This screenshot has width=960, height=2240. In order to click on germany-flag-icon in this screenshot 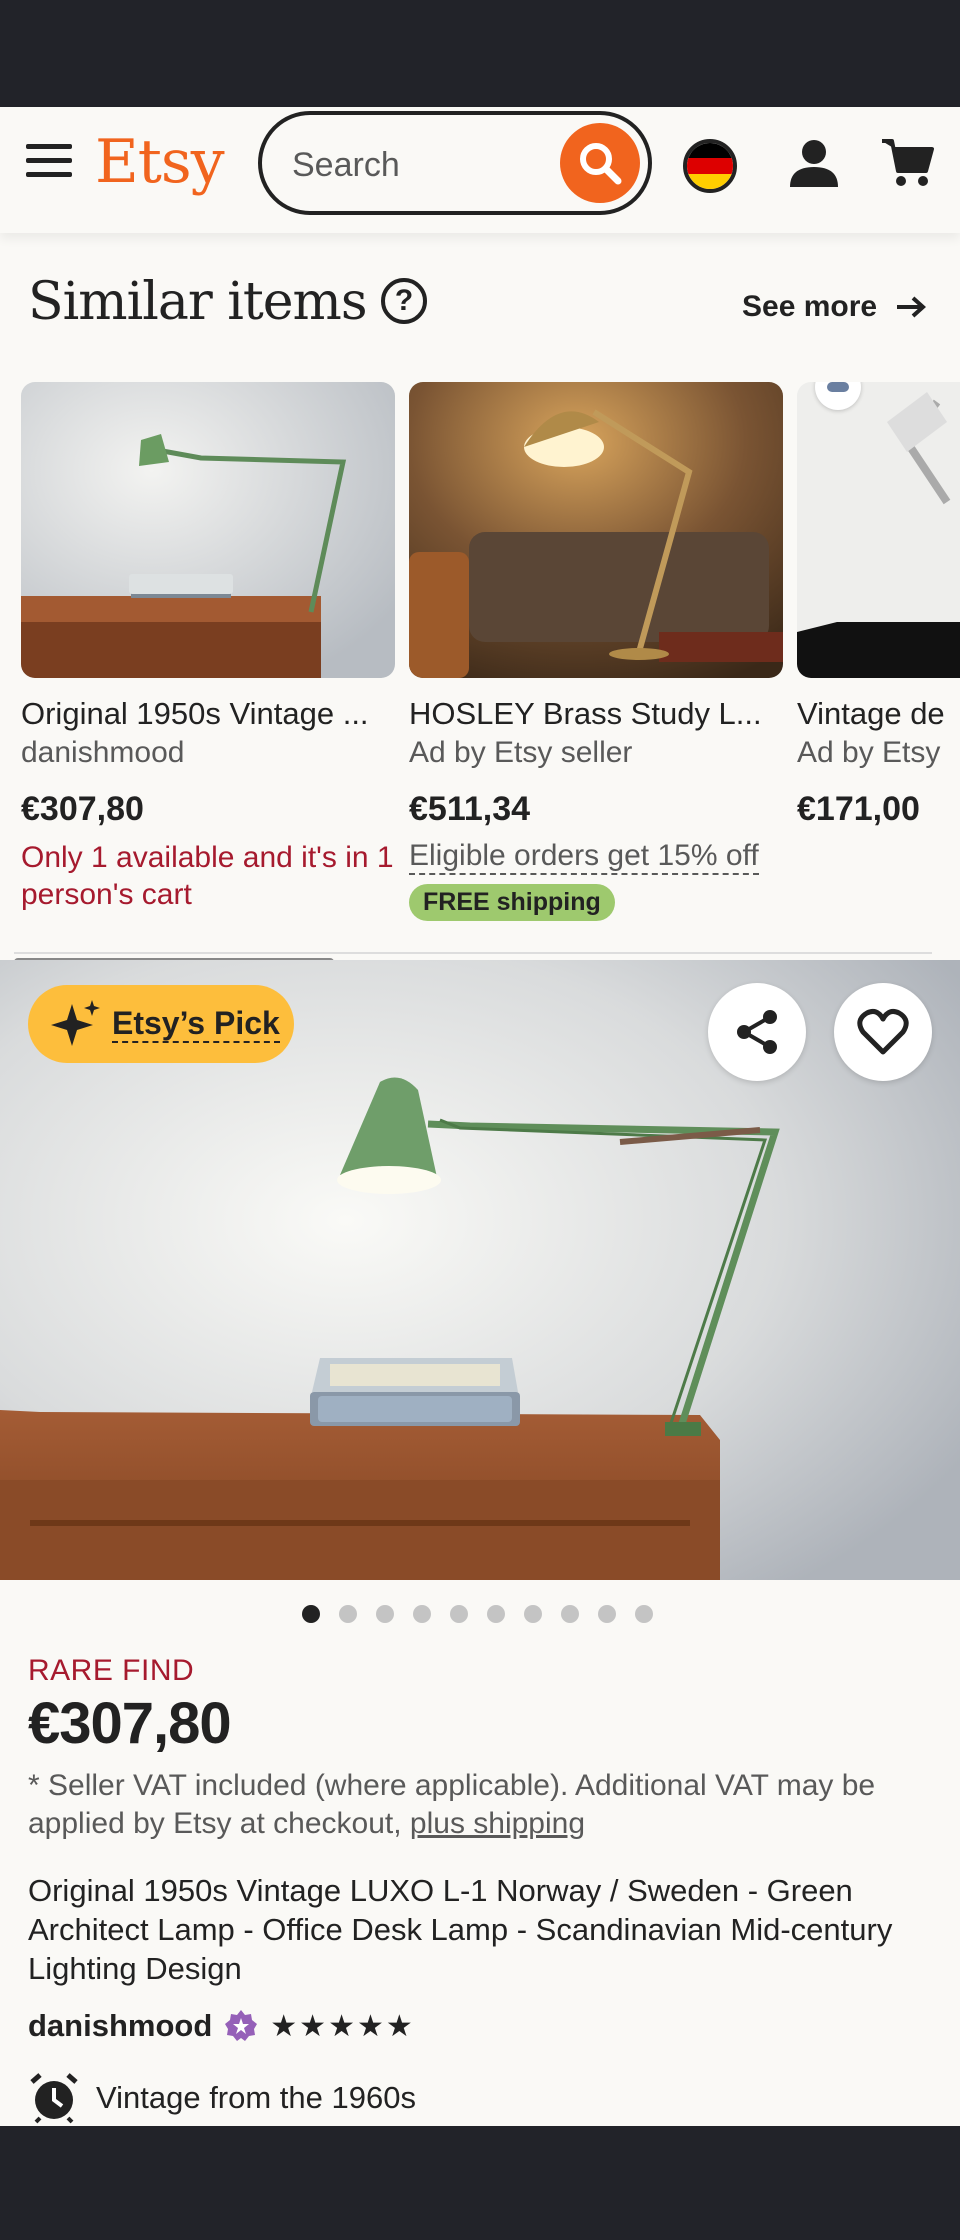, I will do `click(710, 166)`.